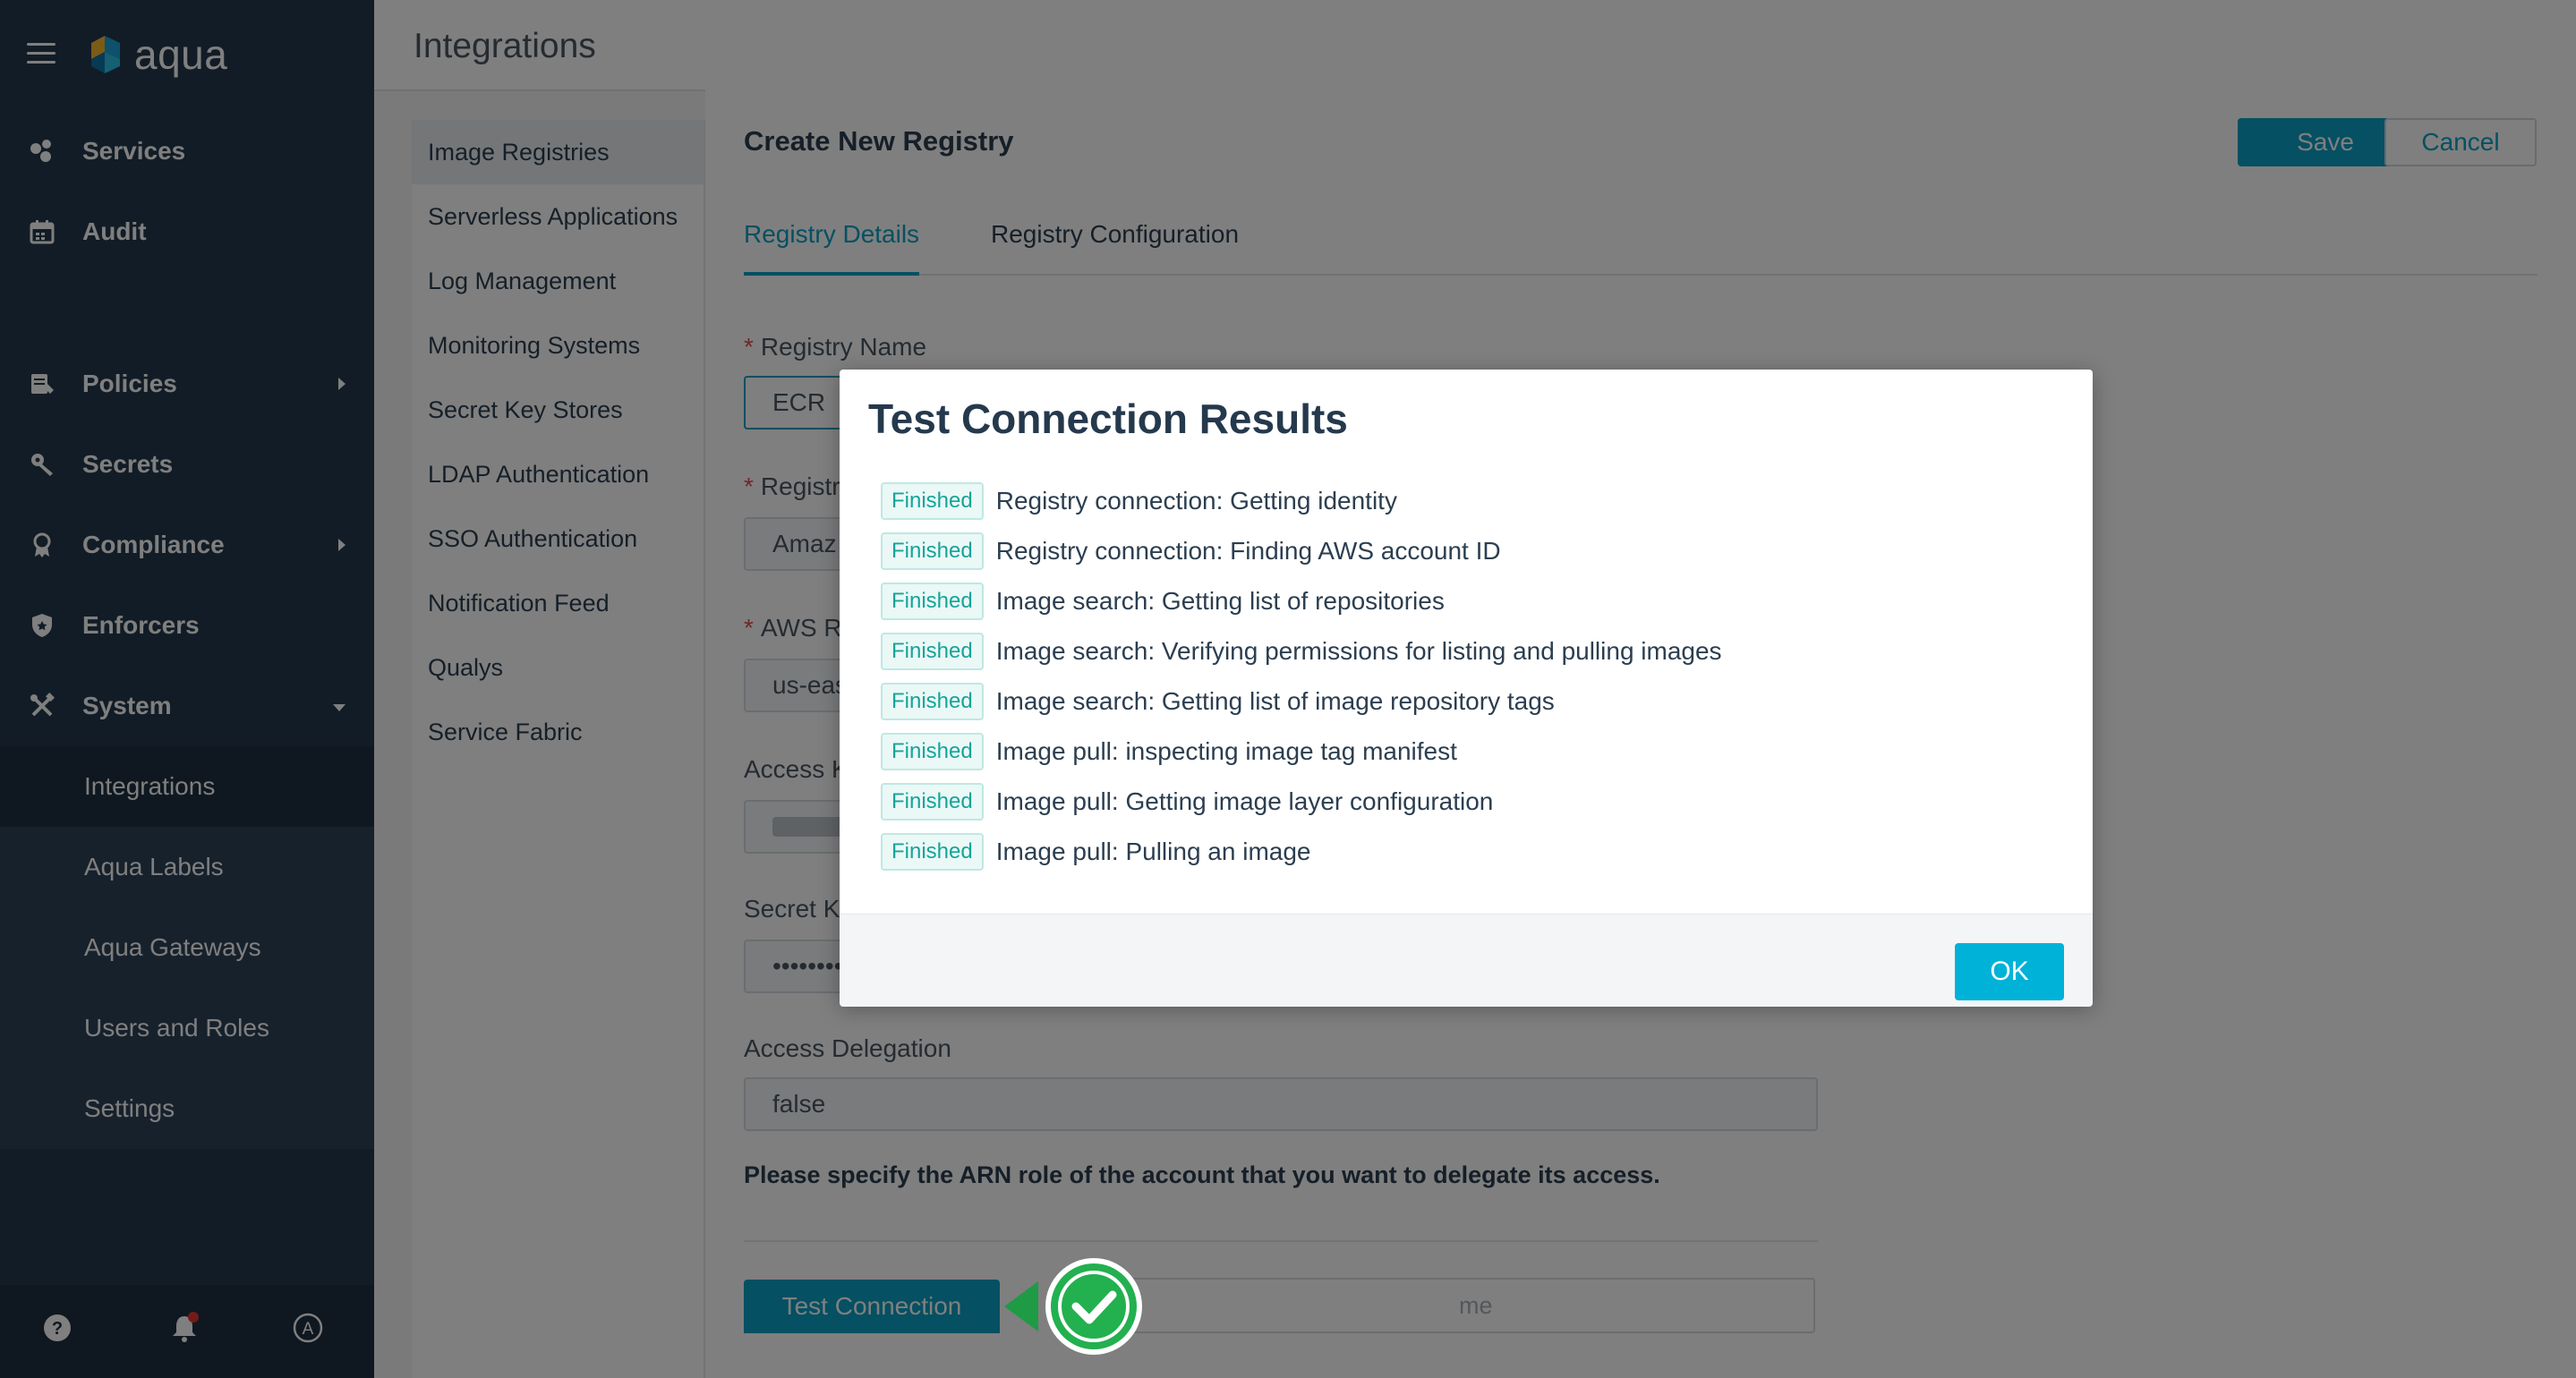  Describe the element at coordinates (1466, 961) in the screenshot. I see `modal-footer: OK` at that location.